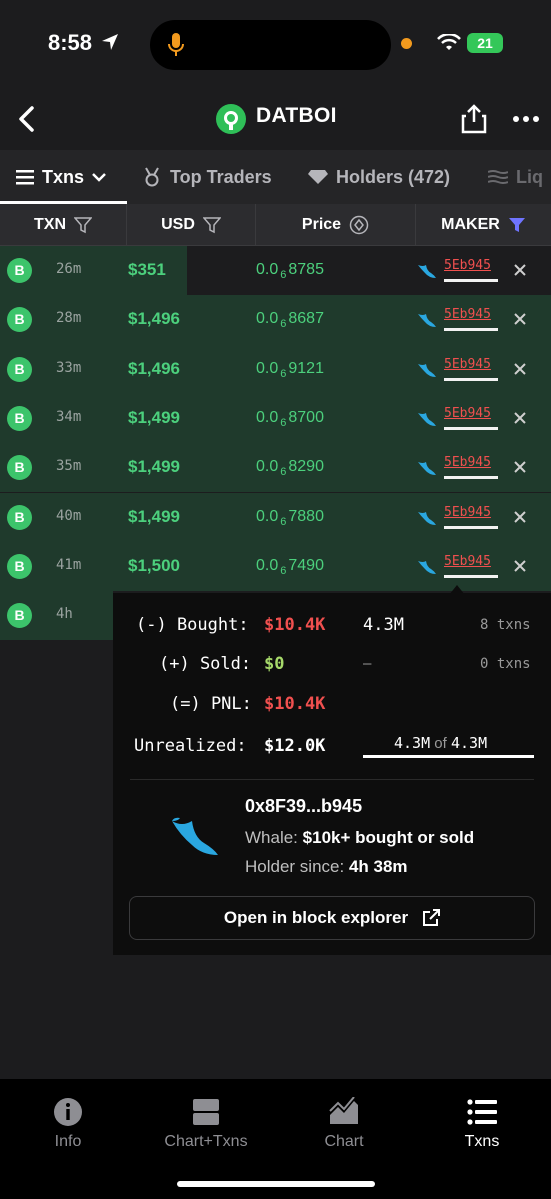 The width and height of the screenshot is (551, 1199). I want to click on column-usd: USD, so click(191, 225).